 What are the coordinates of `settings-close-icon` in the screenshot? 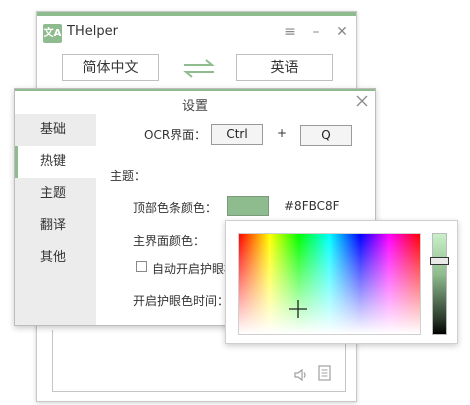 It's located at (362, 101).